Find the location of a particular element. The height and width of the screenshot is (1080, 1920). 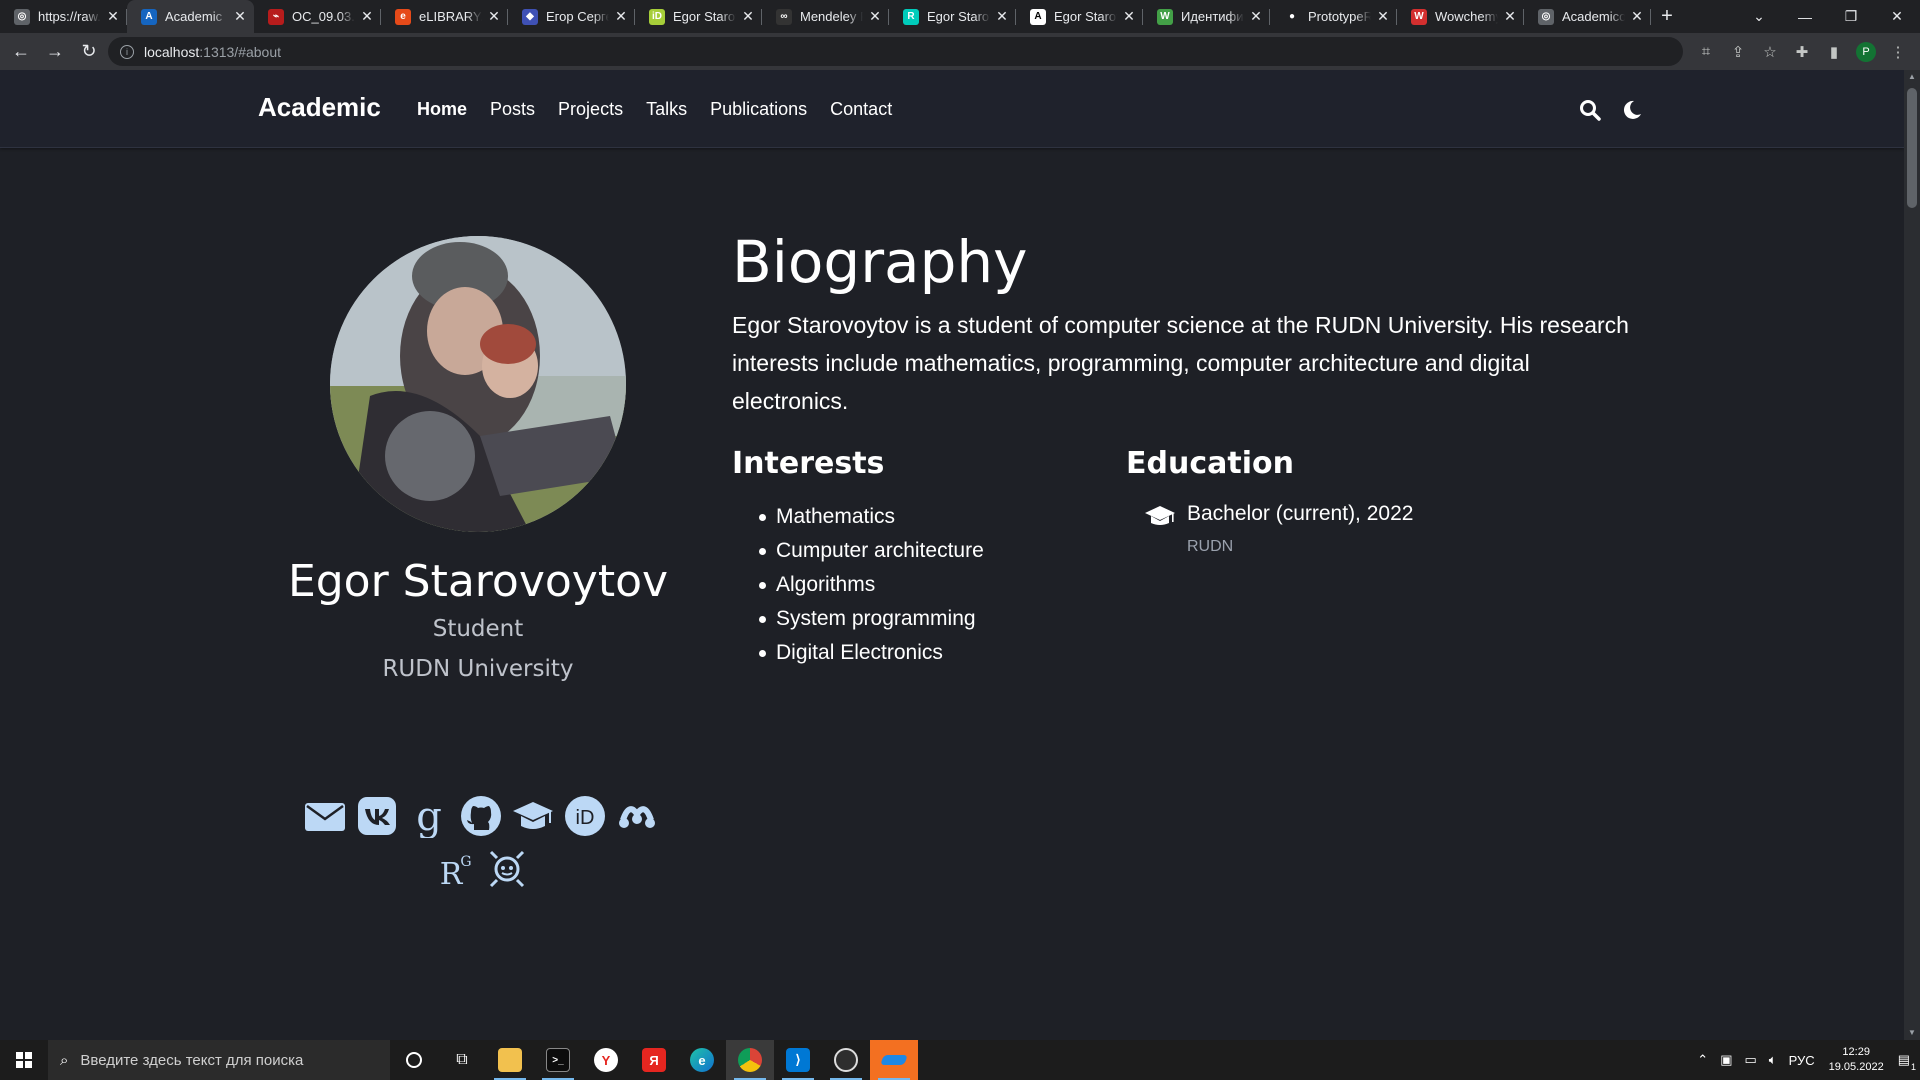

tab-title: https://raw. is located at coordinates (69, 16).